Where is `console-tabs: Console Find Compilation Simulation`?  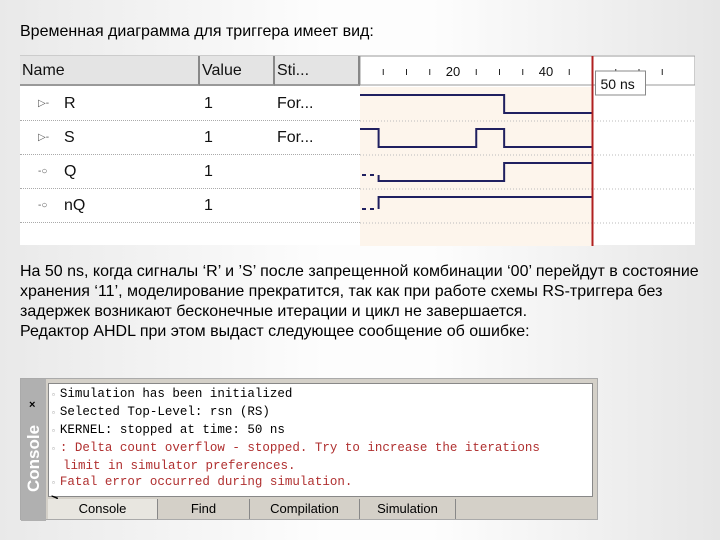 console-tabs: Console Find Compilation Simulation is located at coordinates (320, 509).